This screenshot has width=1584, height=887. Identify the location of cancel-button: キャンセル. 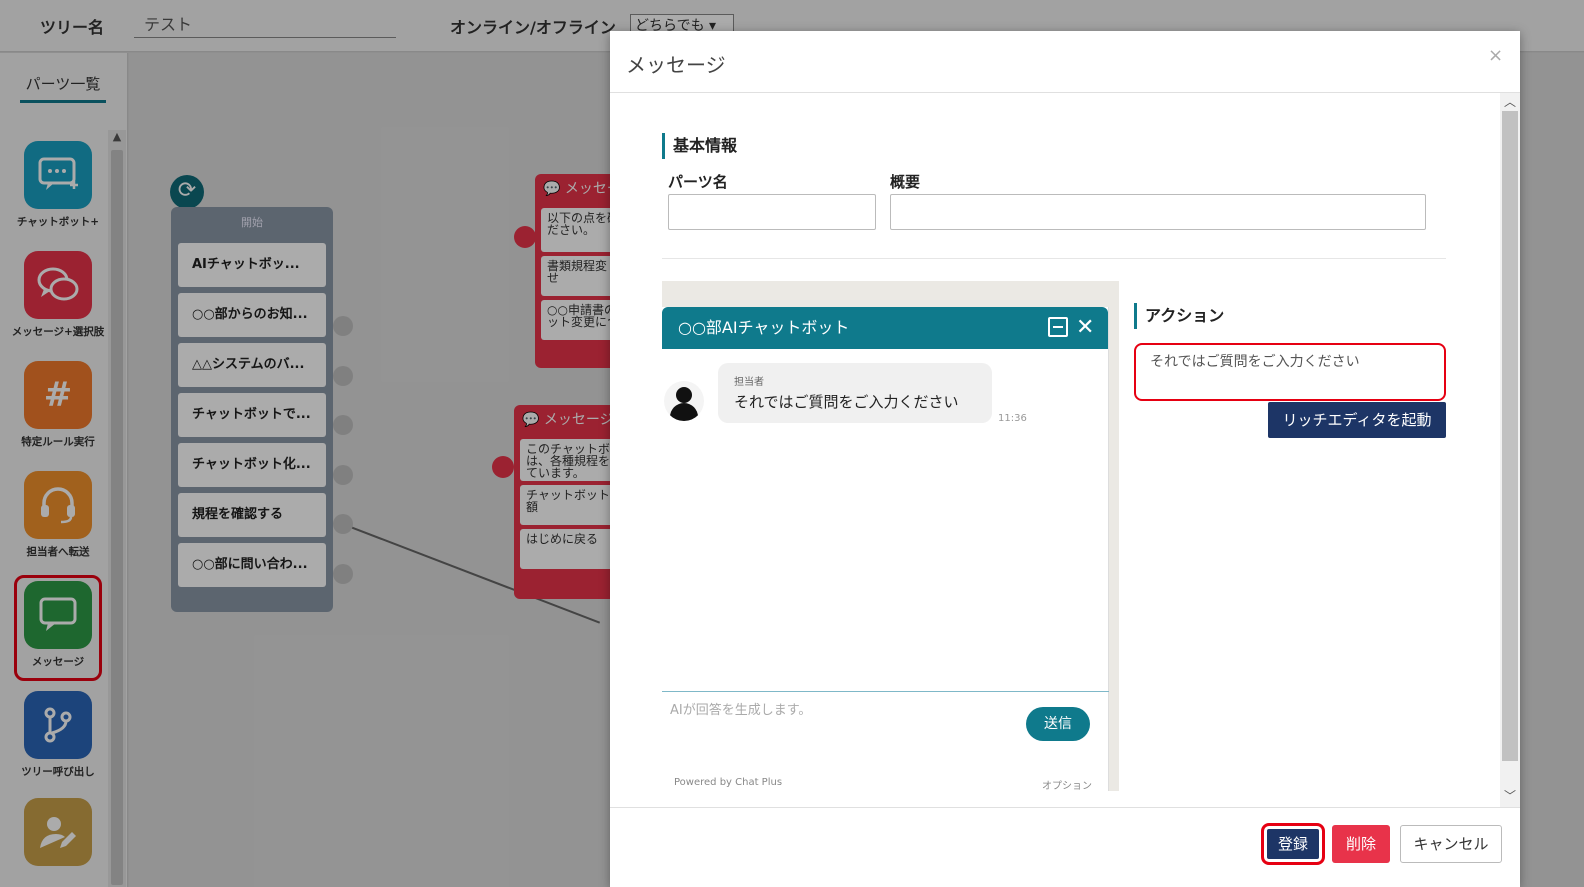
(1451, 844).